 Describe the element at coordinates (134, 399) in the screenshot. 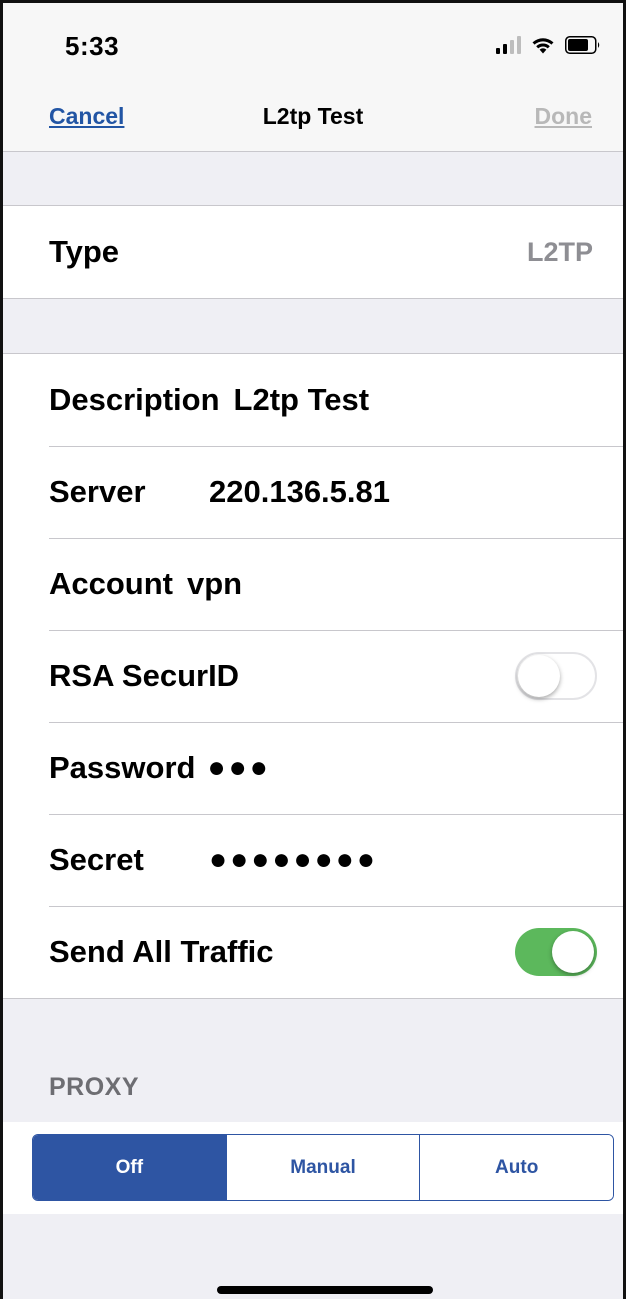

I see `description-label: Description` at that location.